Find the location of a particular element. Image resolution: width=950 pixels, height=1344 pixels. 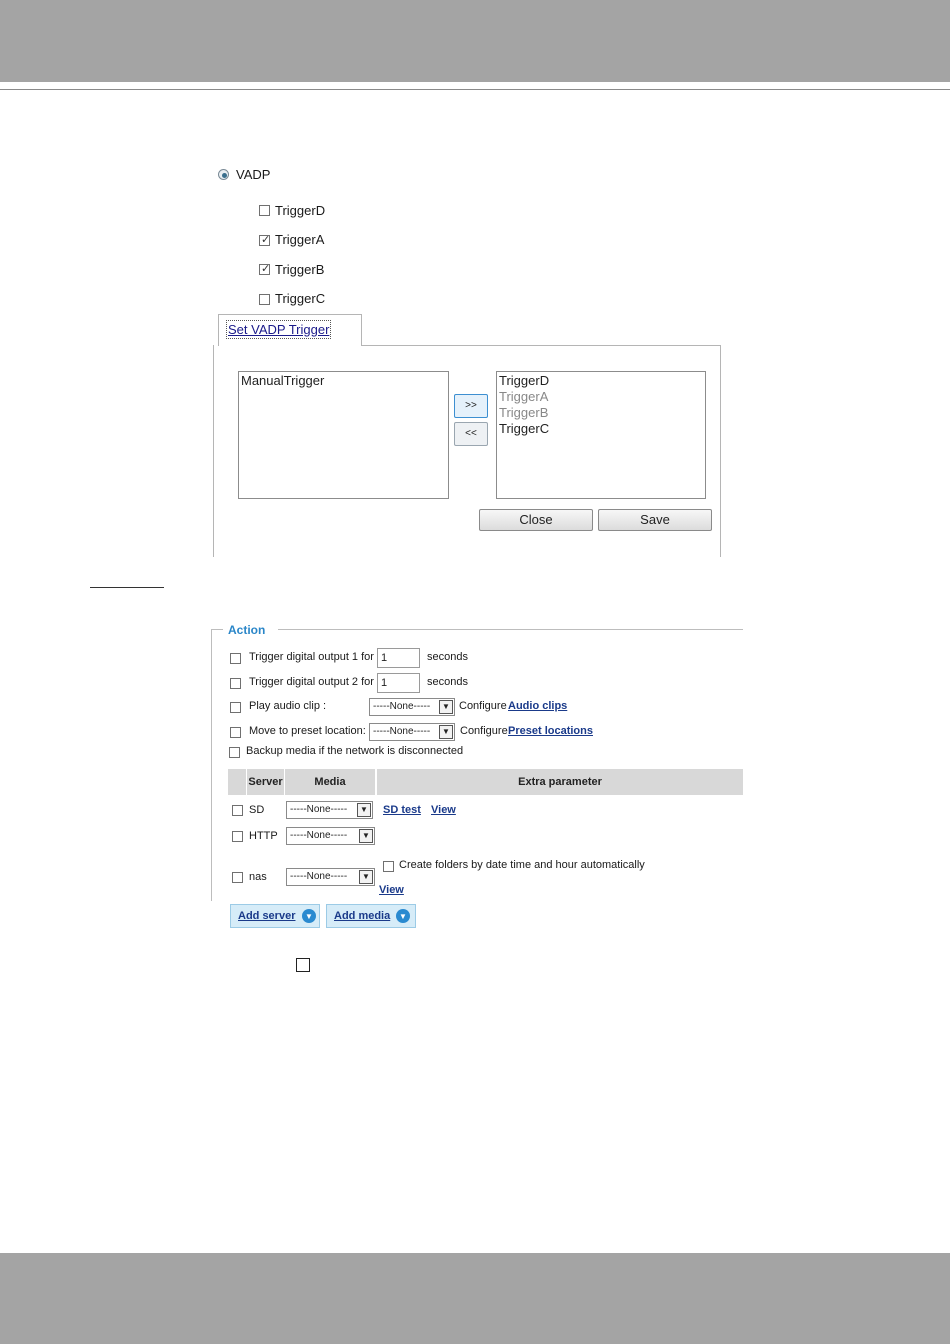

panel-border-top is located at coordinates (541, 345).